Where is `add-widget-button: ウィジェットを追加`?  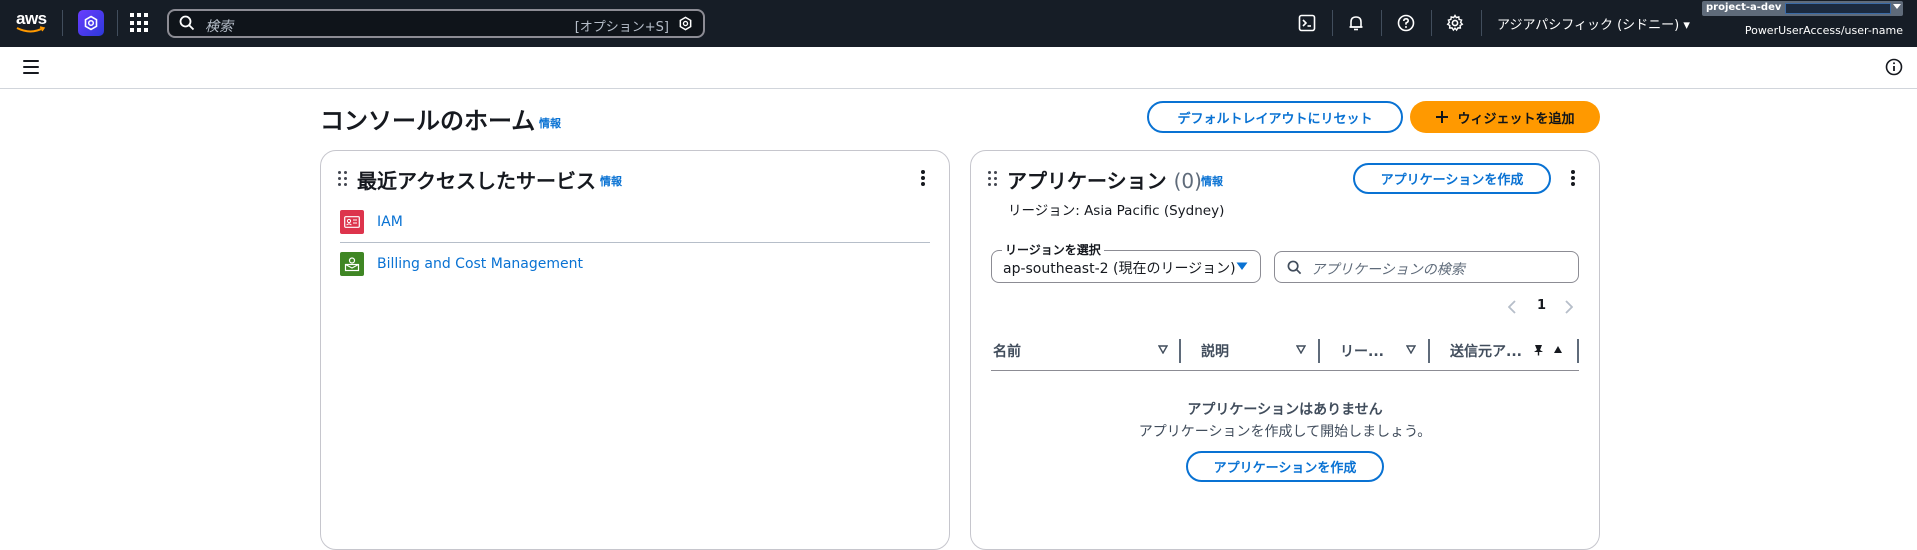 add-widget-button: ウィジェットを追加 is located at coordinates (1505, 117).